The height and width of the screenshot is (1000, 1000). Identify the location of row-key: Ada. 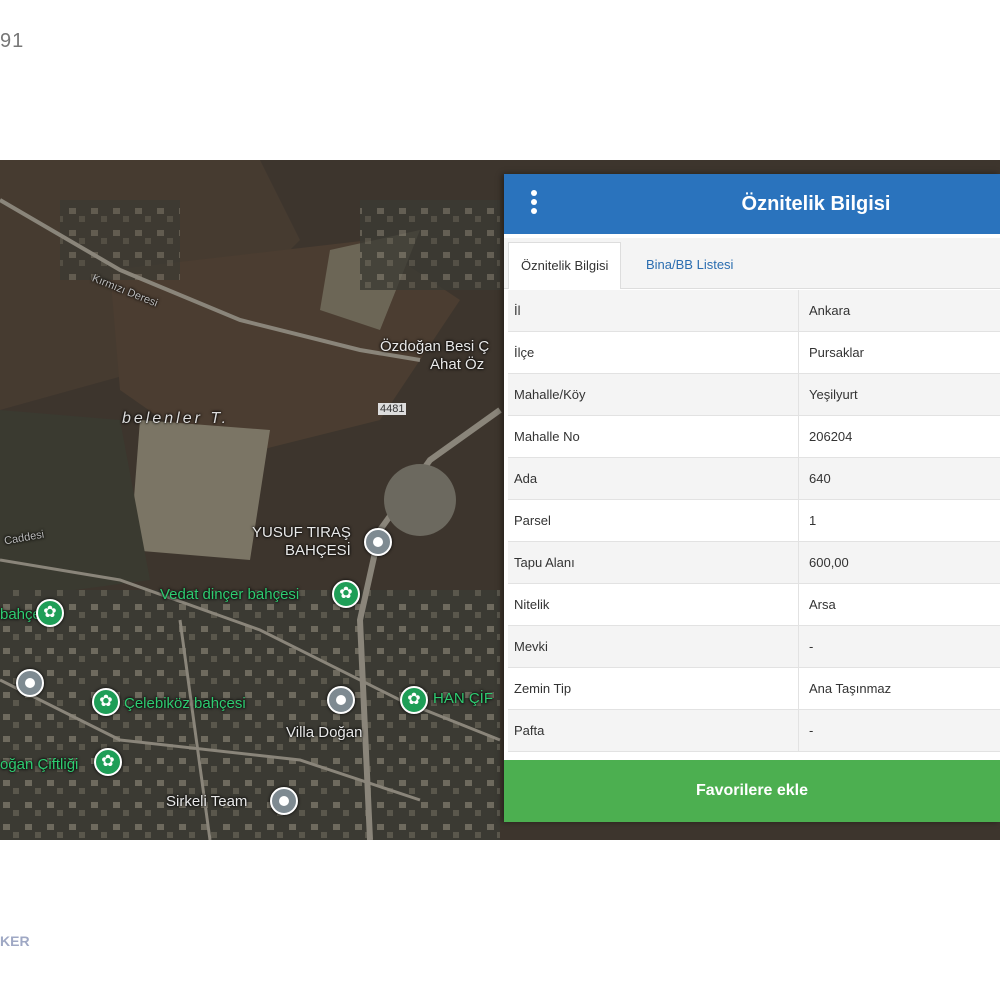
(653, 478).